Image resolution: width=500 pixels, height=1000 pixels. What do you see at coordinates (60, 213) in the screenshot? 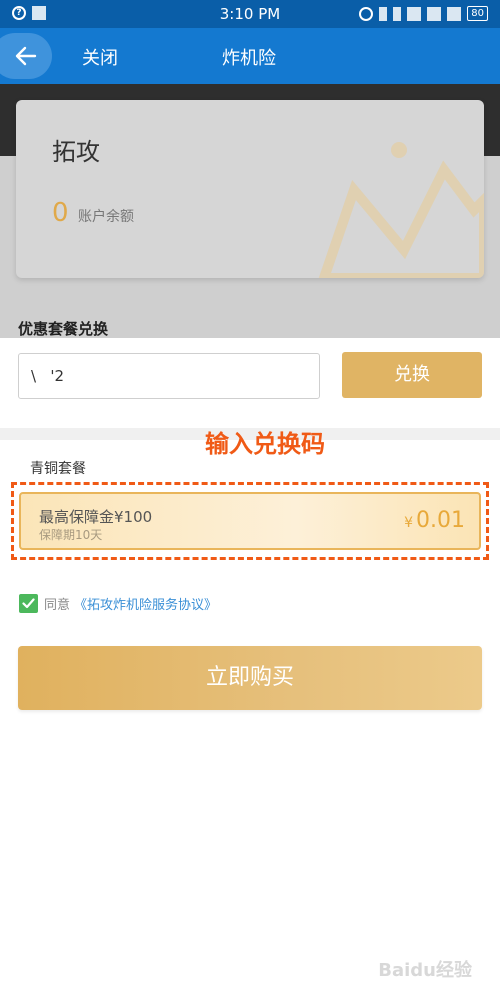
I see `balance-value: 0` at bounding box center [60, 213].